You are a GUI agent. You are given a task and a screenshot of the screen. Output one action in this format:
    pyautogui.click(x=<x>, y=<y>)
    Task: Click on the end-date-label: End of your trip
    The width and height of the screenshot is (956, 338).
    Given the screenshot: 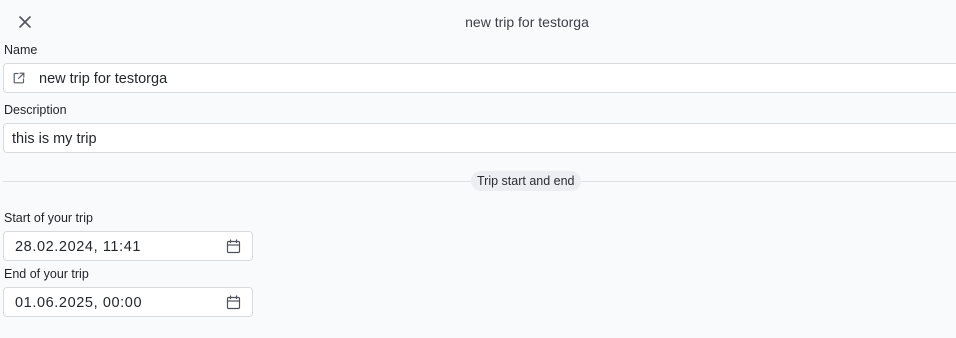 What is the action you would take?
    pyautogui.click(x=46, y=274)
    